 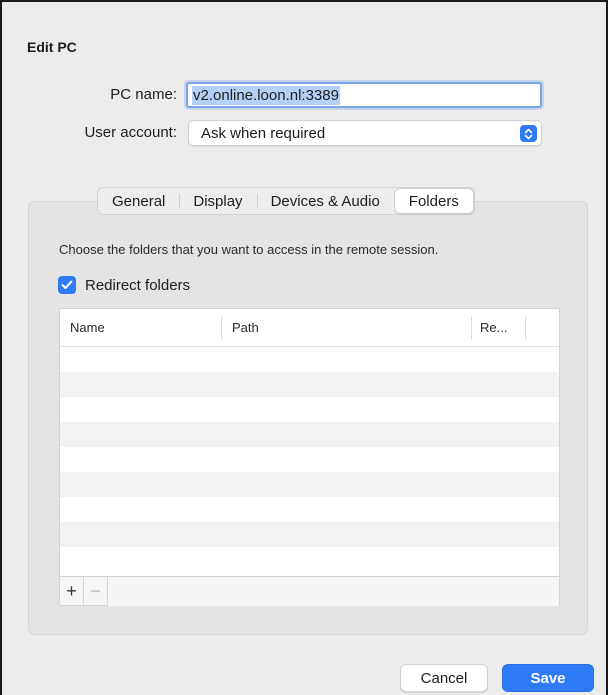 I want to click on tab-general: General, so click(x=138, y=201).